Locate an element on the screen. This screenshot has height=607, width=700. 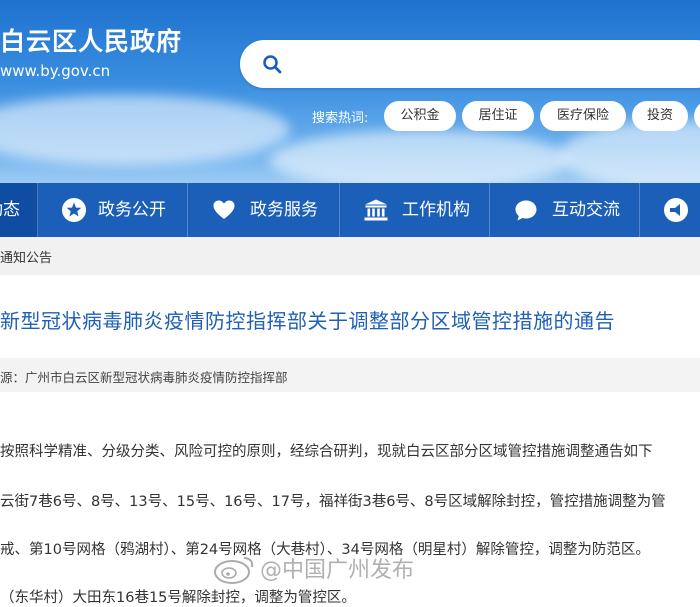
hot-tag-medical-insurance: 医疗保险 is located at coordinates (583, 116).